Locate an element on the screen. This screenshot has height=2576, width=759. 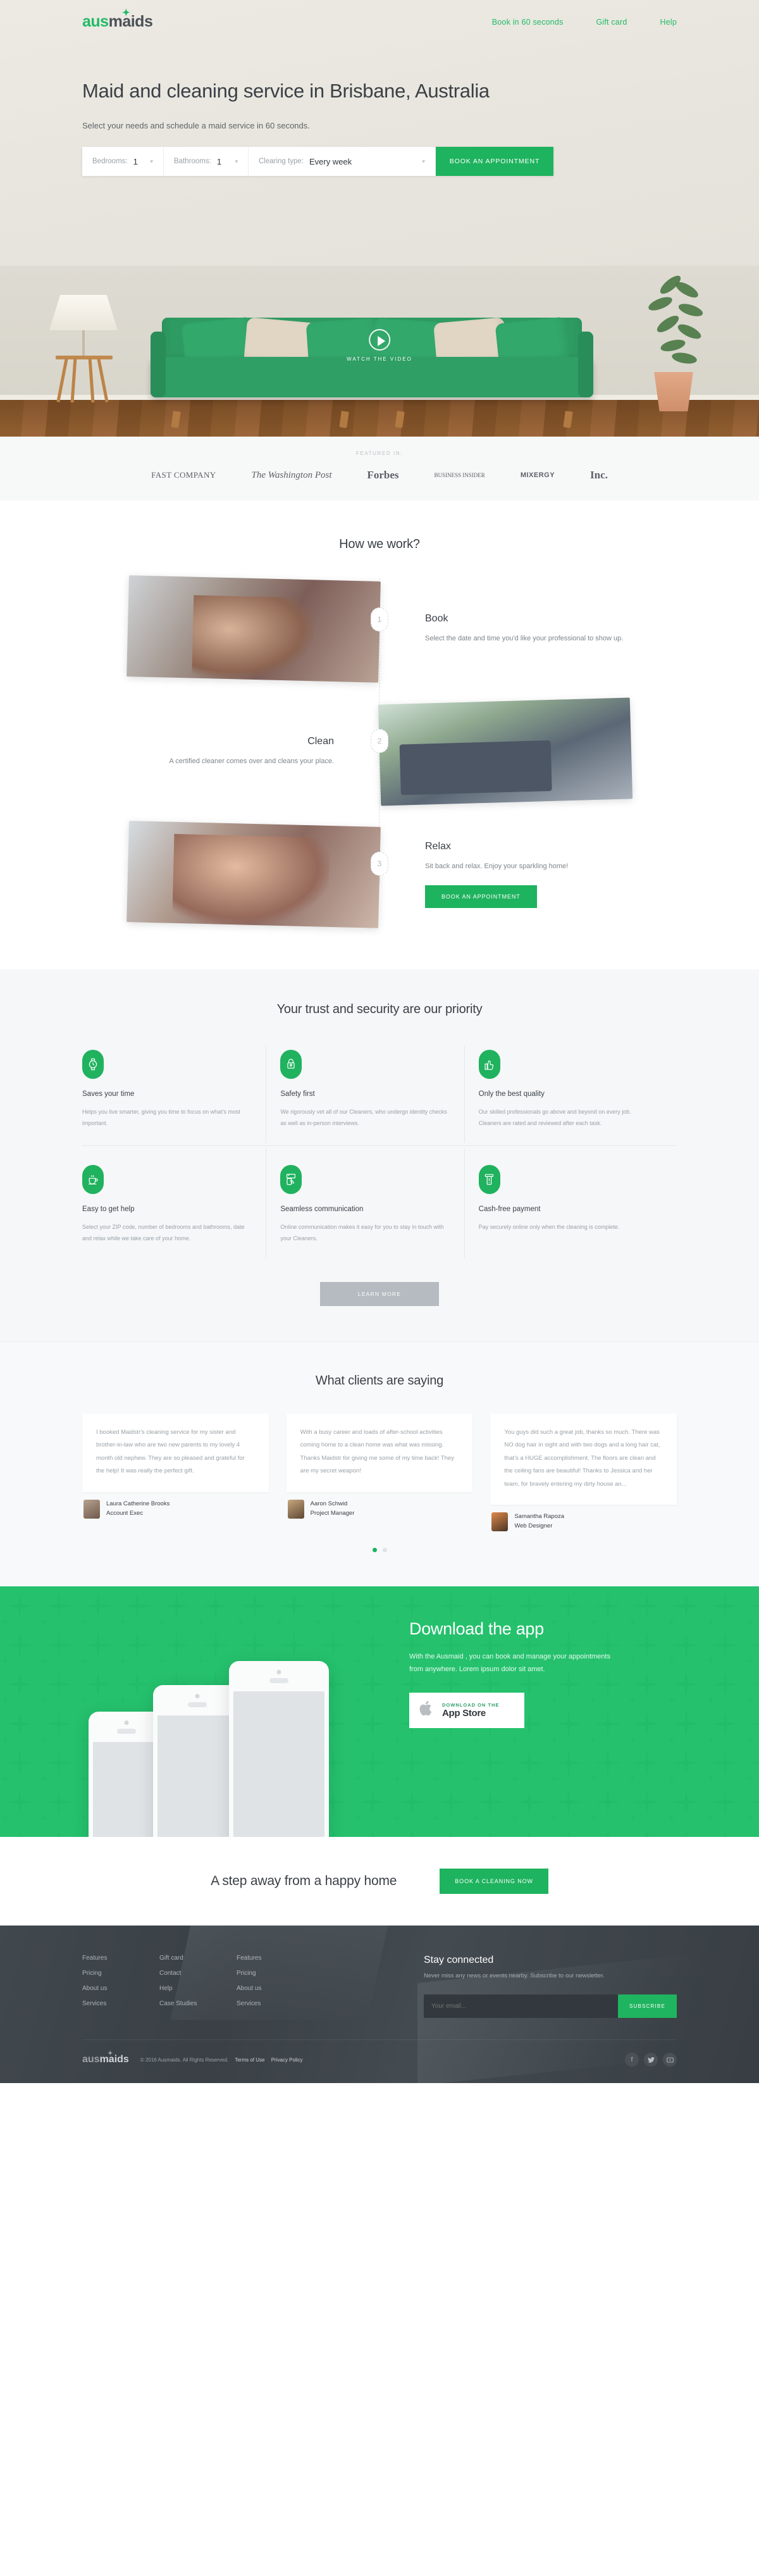
terms-of-use-link: Terms of Use is located at coordinates (249, 2060).